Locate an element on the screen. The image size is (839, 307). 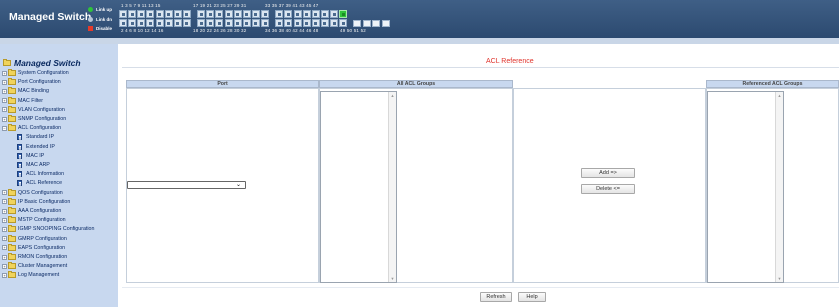
sidebar-item-system-configuration: + System Configuration is located at coordinates (35, 73).